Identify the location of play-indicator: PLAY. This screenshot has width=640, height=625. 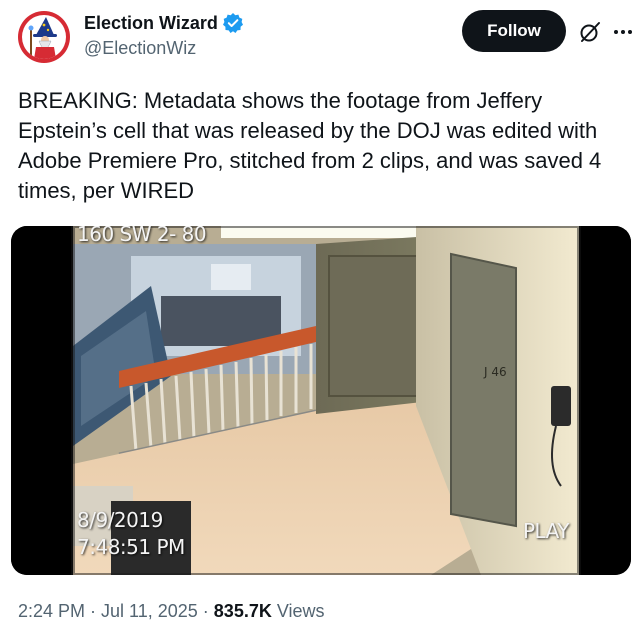
(546, 531).